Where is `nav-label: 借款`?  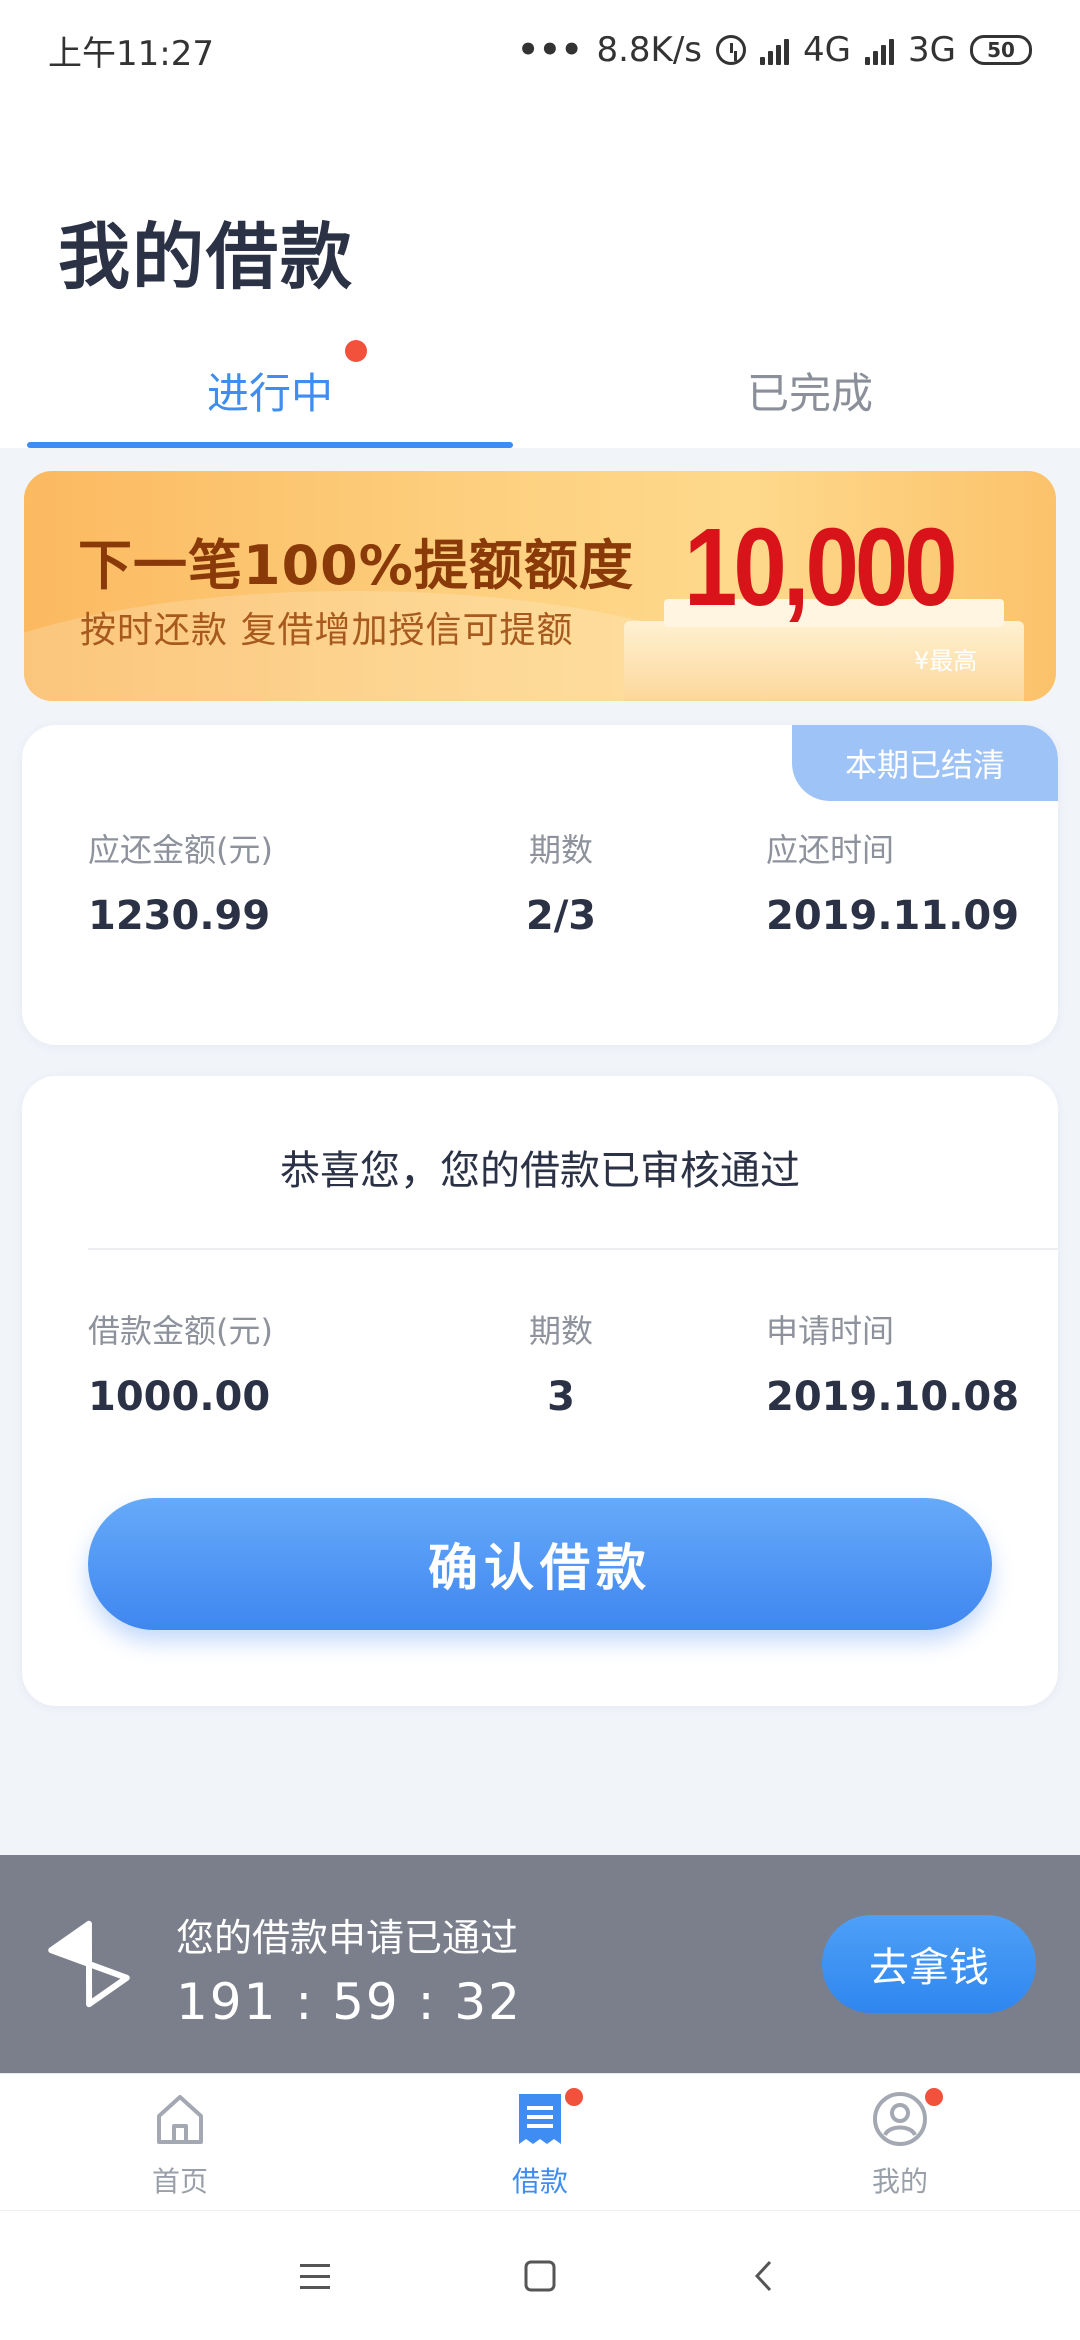 nav-label: 借款 is located at coordinates (539, 2181).